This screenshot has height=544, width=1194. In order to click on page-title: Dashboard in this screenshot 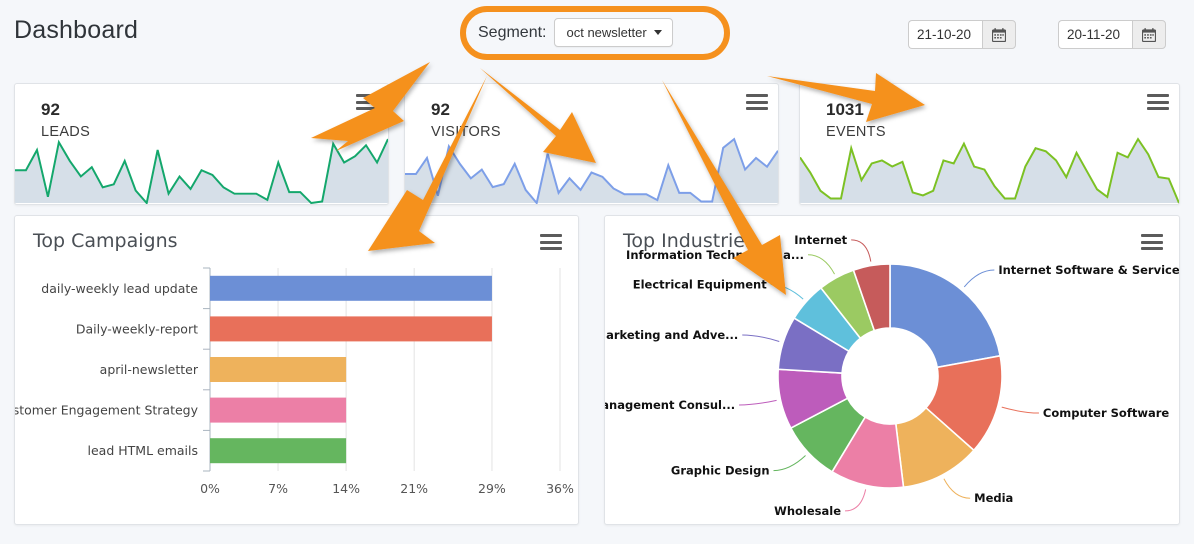, I will do `click(76, 30)`.